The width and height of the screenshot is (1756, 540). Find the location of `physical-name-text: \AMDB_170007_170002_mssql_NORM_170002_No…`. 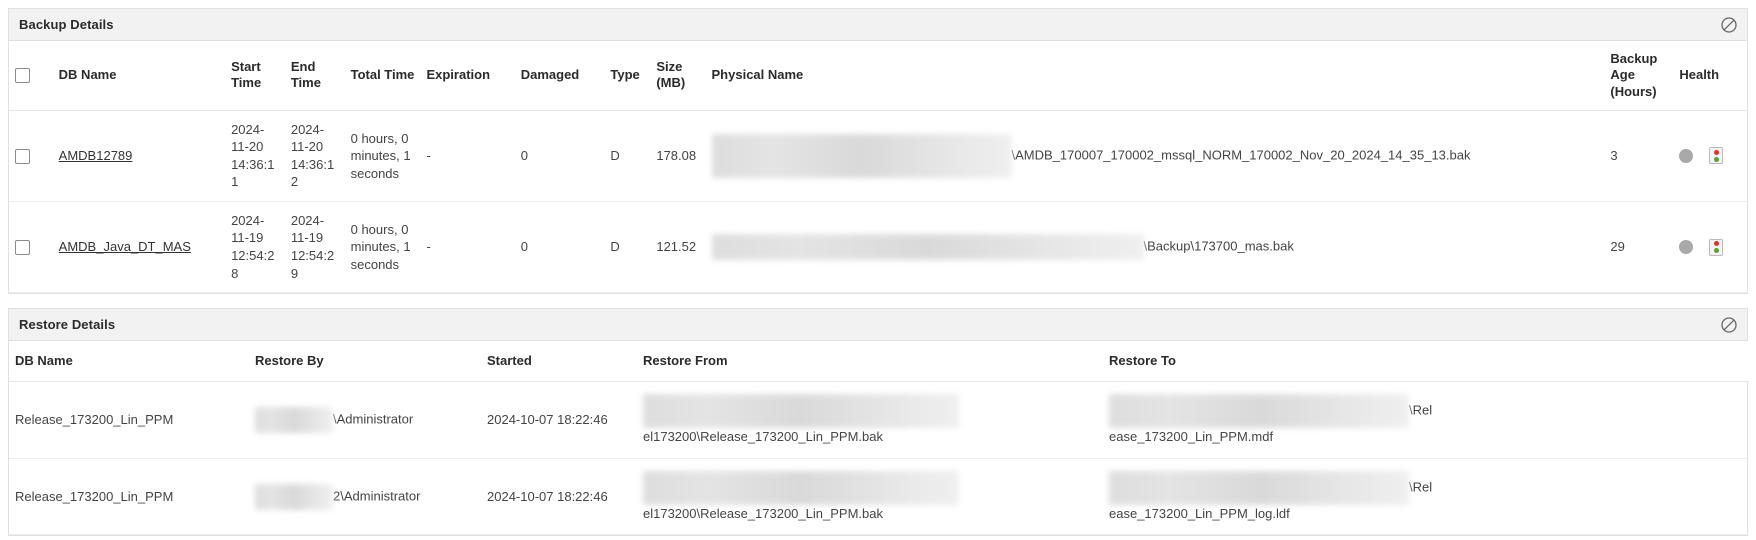

physical-name-text: \AMDB_170007_170002_mssql_NORM_170002_No… is located at coordinates (1241, 155).